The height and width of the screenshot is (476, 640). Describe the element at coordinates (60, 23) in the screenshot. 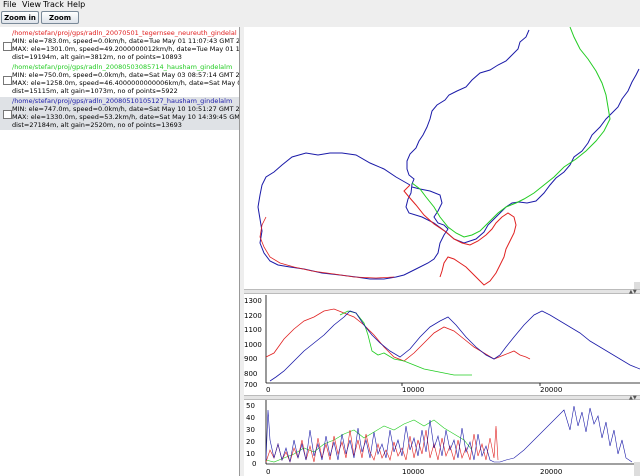

I see `zoom-out-button: Zoom out` at that location.